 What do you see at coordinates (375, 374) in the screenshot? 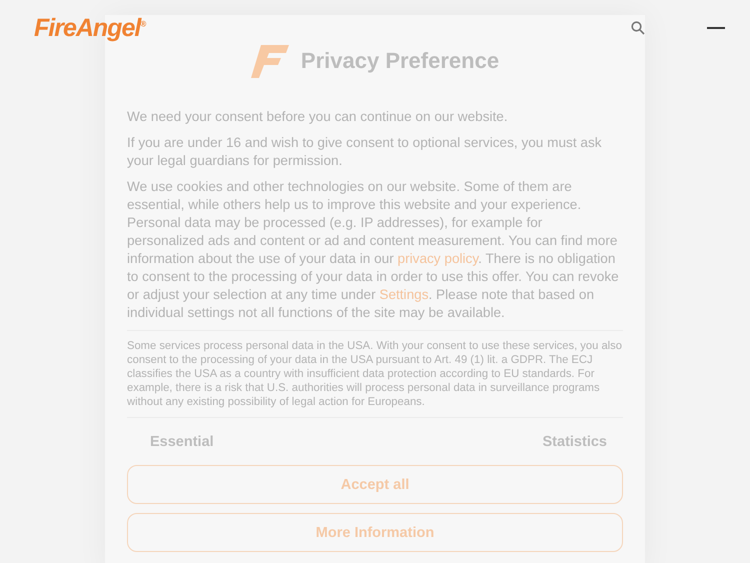
I see `notice-text: Some services process personal data in the USA. With your consent to use these services, you also consent to the processing of your data in the USA pursuant to Art. 49 (1) lit. a GDPR. The ECJ classifies the USA as a country with insufficient data protection according to EU standards. For example, there is a risk that U.S. authorities will process personal data in surveillance programs without any existing possibility of legal action for Europeans.` at bounding box center [375, 374].